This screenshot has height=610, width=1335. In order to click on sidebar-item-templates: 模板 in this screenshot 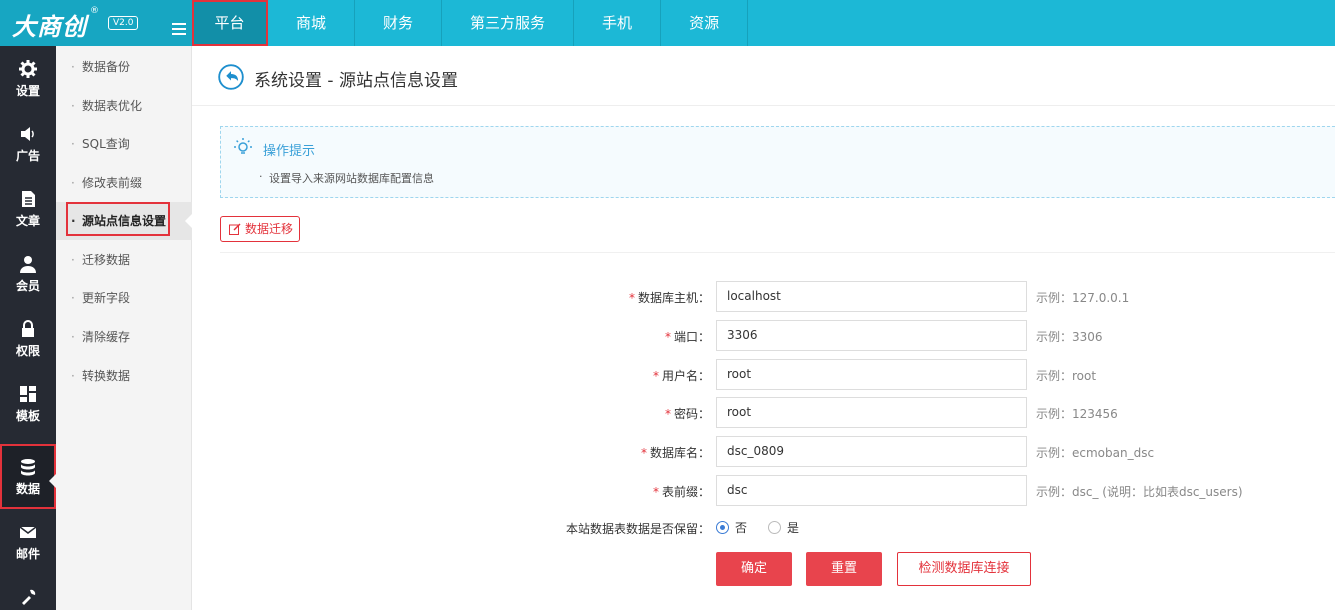, I will do `click(28, 403)`.